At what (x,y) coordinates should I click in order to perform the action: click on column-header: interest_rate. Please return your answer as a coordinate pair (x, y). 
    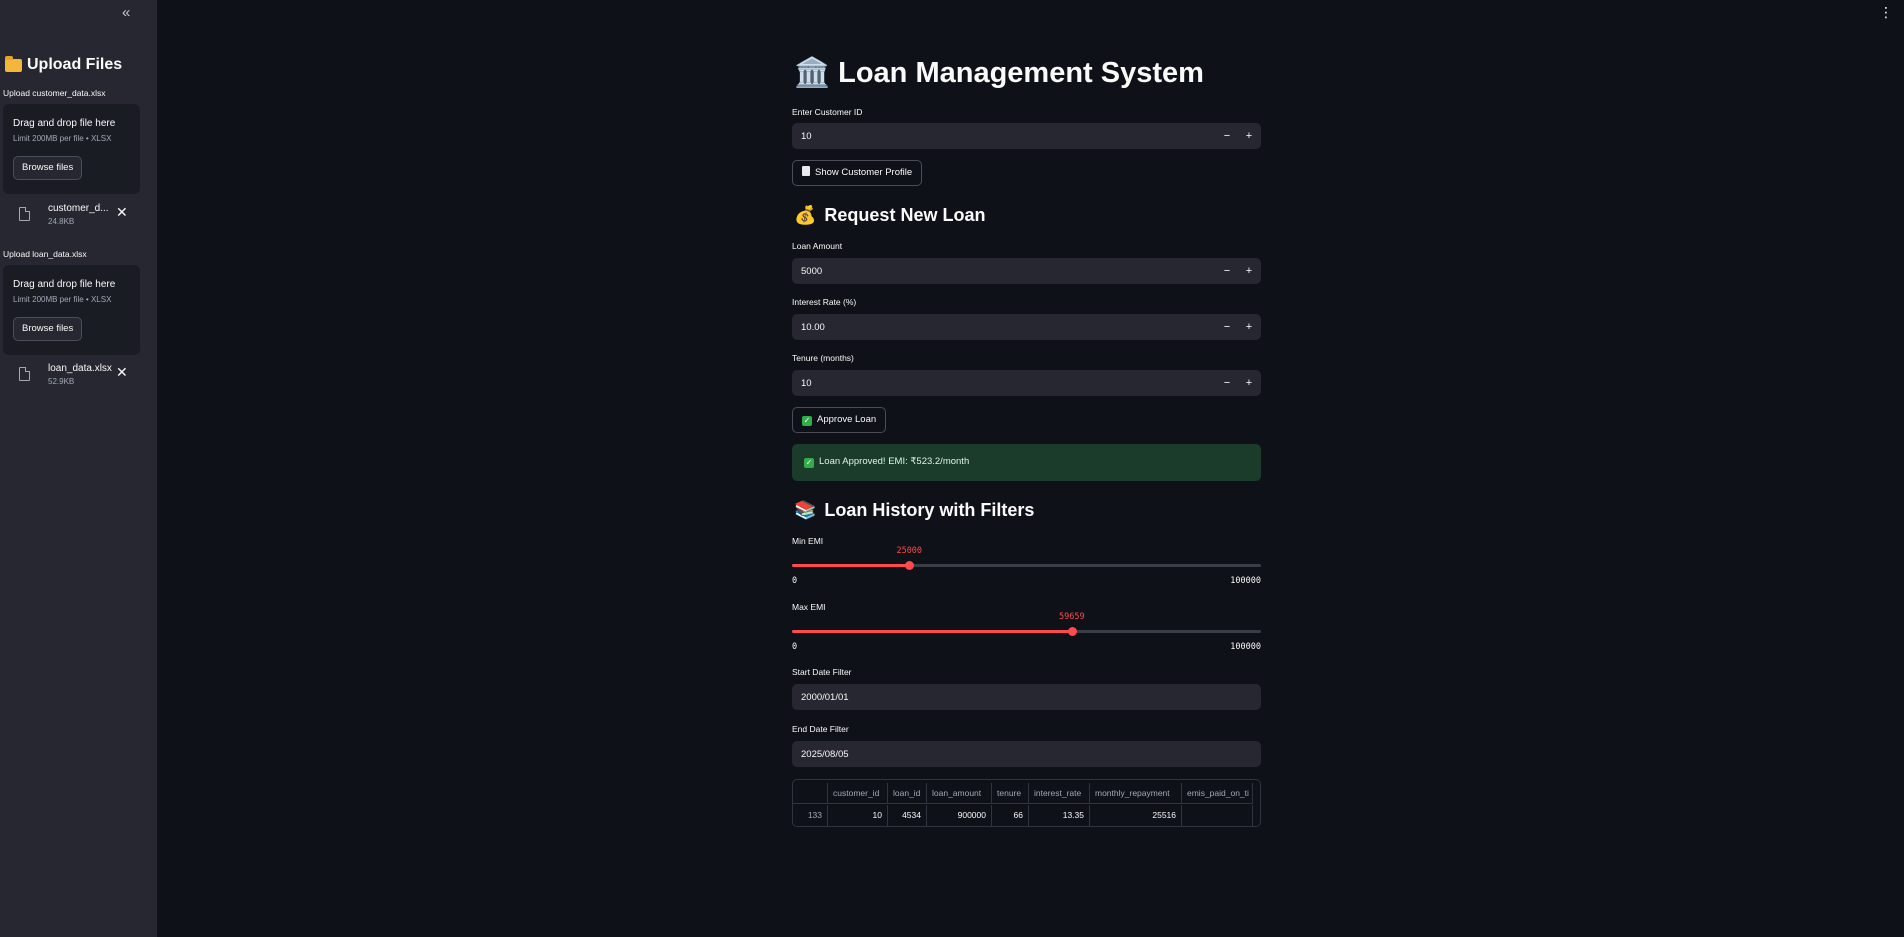
    Looking at the image, I should click on (1059, 793).